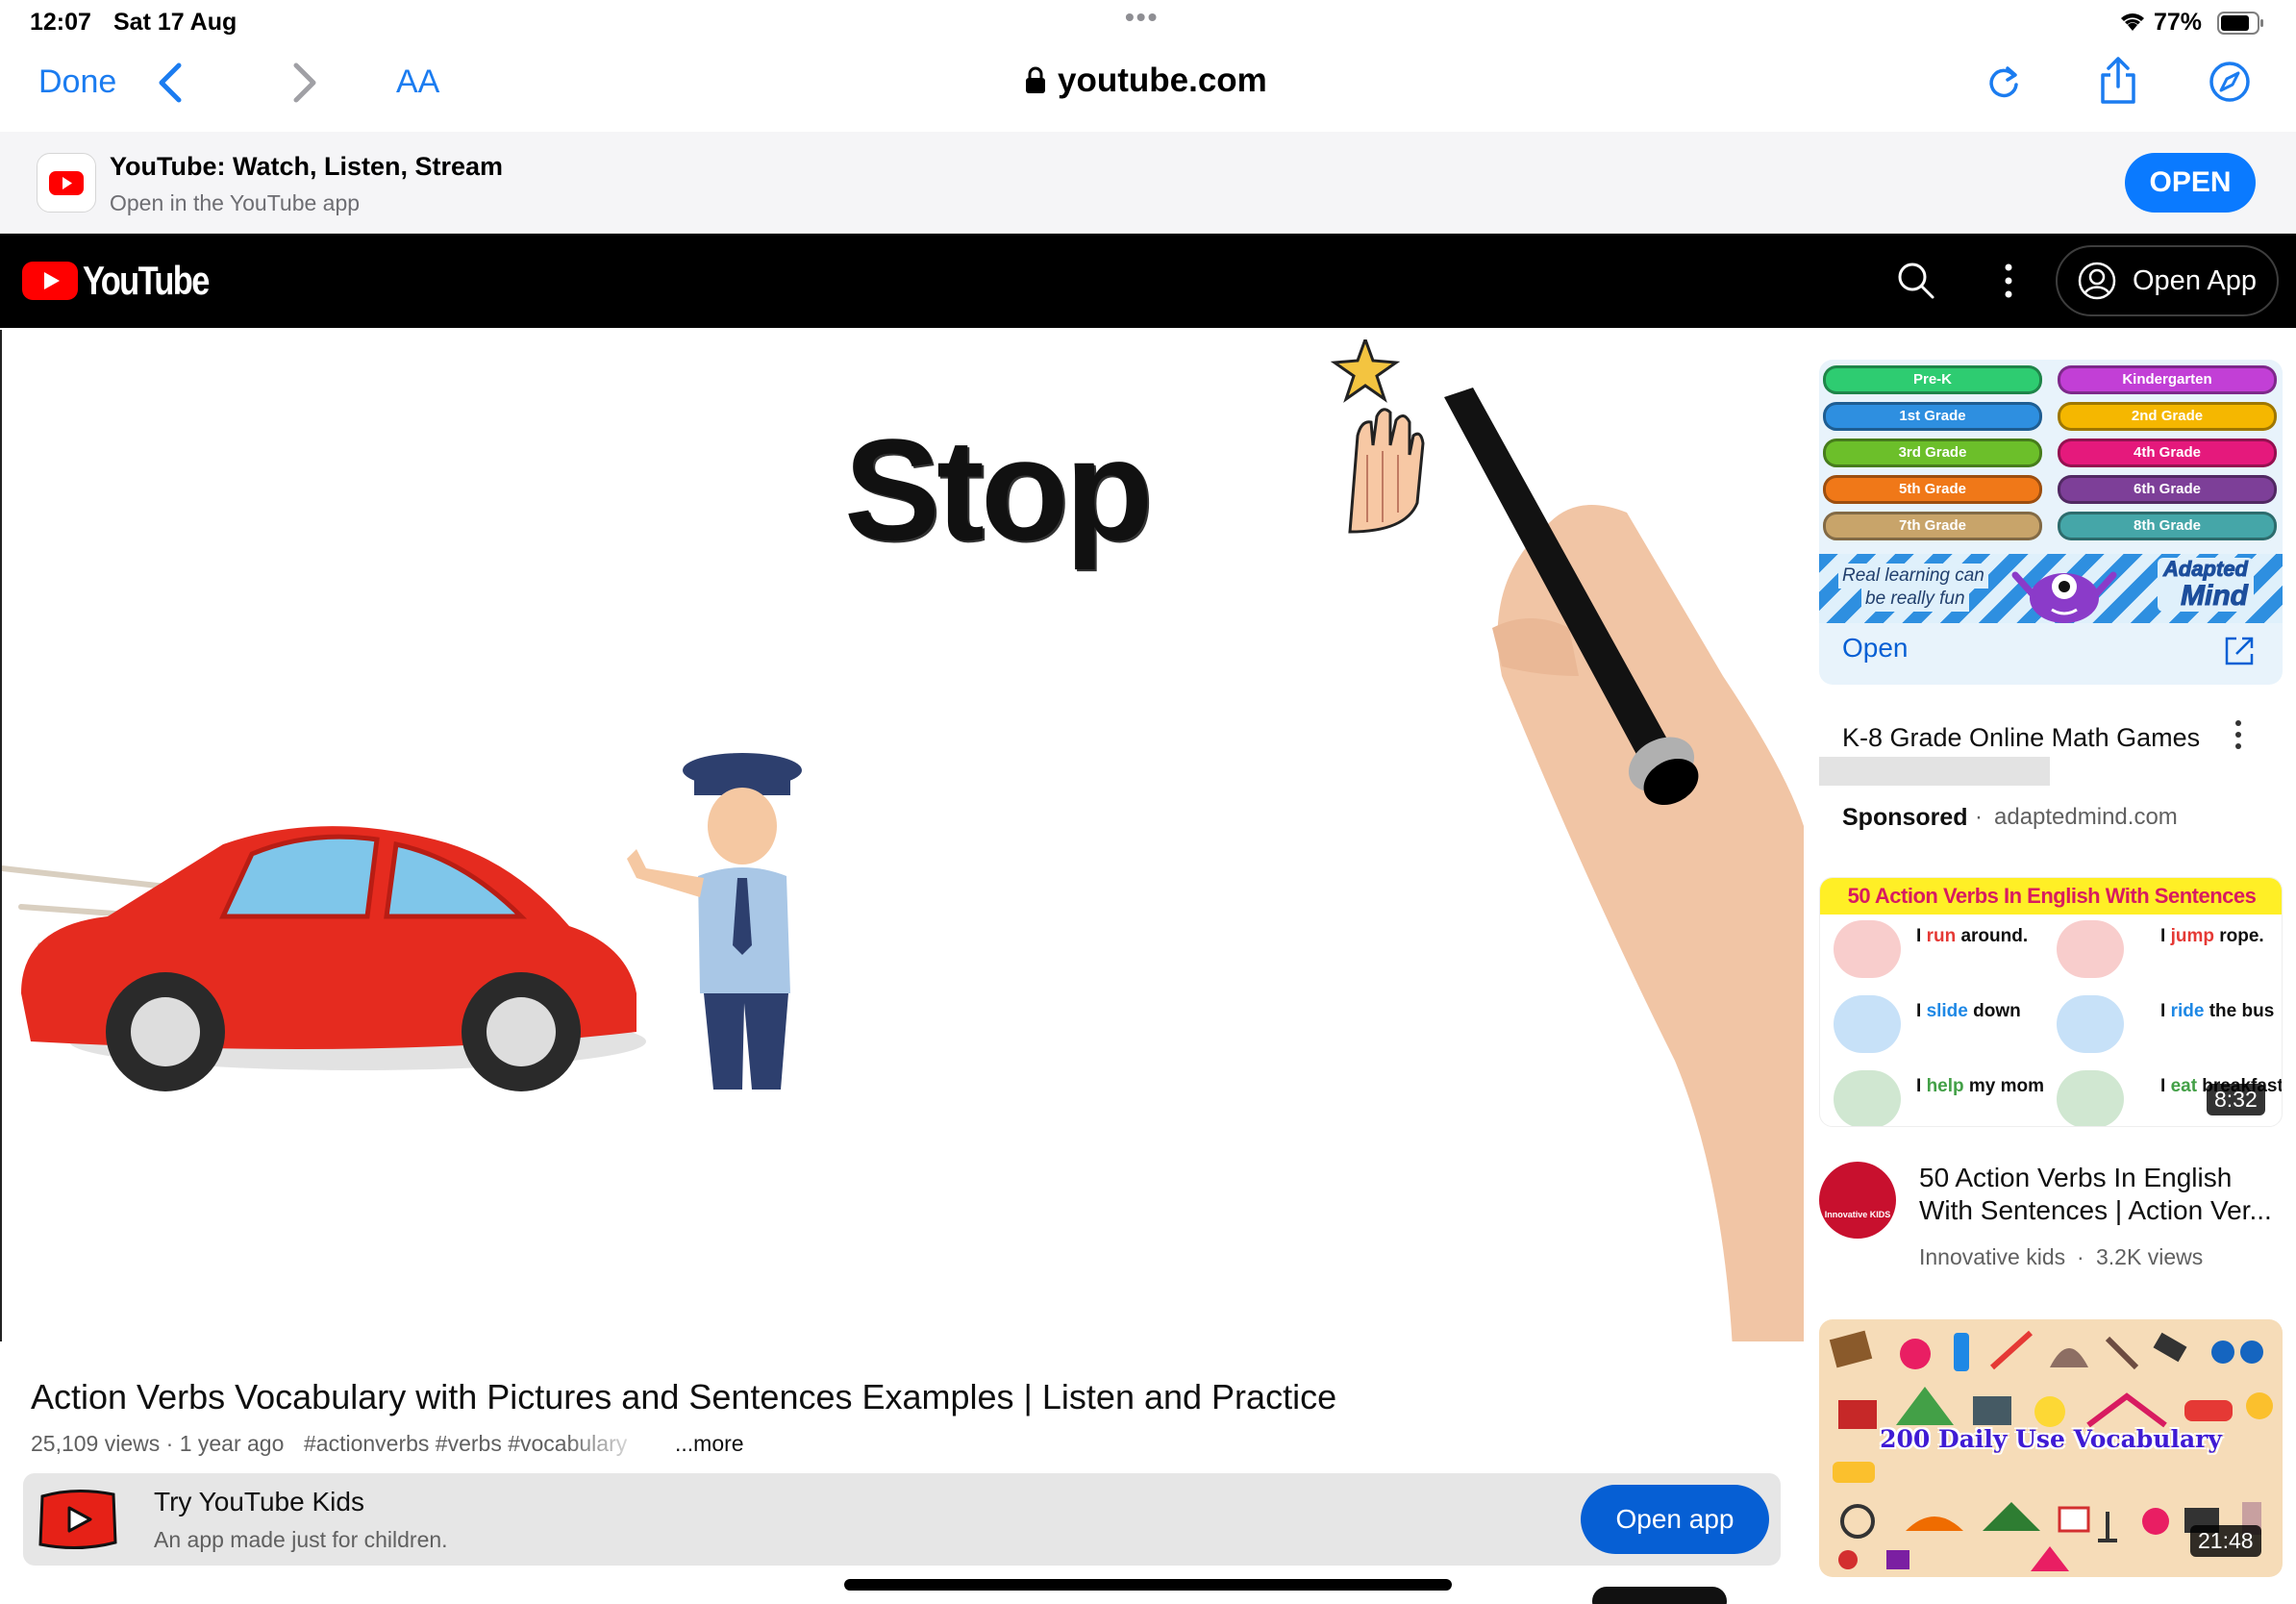 Image resolution: width=2296 pixels, height=1604 pixels. I want to click on grade-chip: 4th Grade, so click(2167, 453).